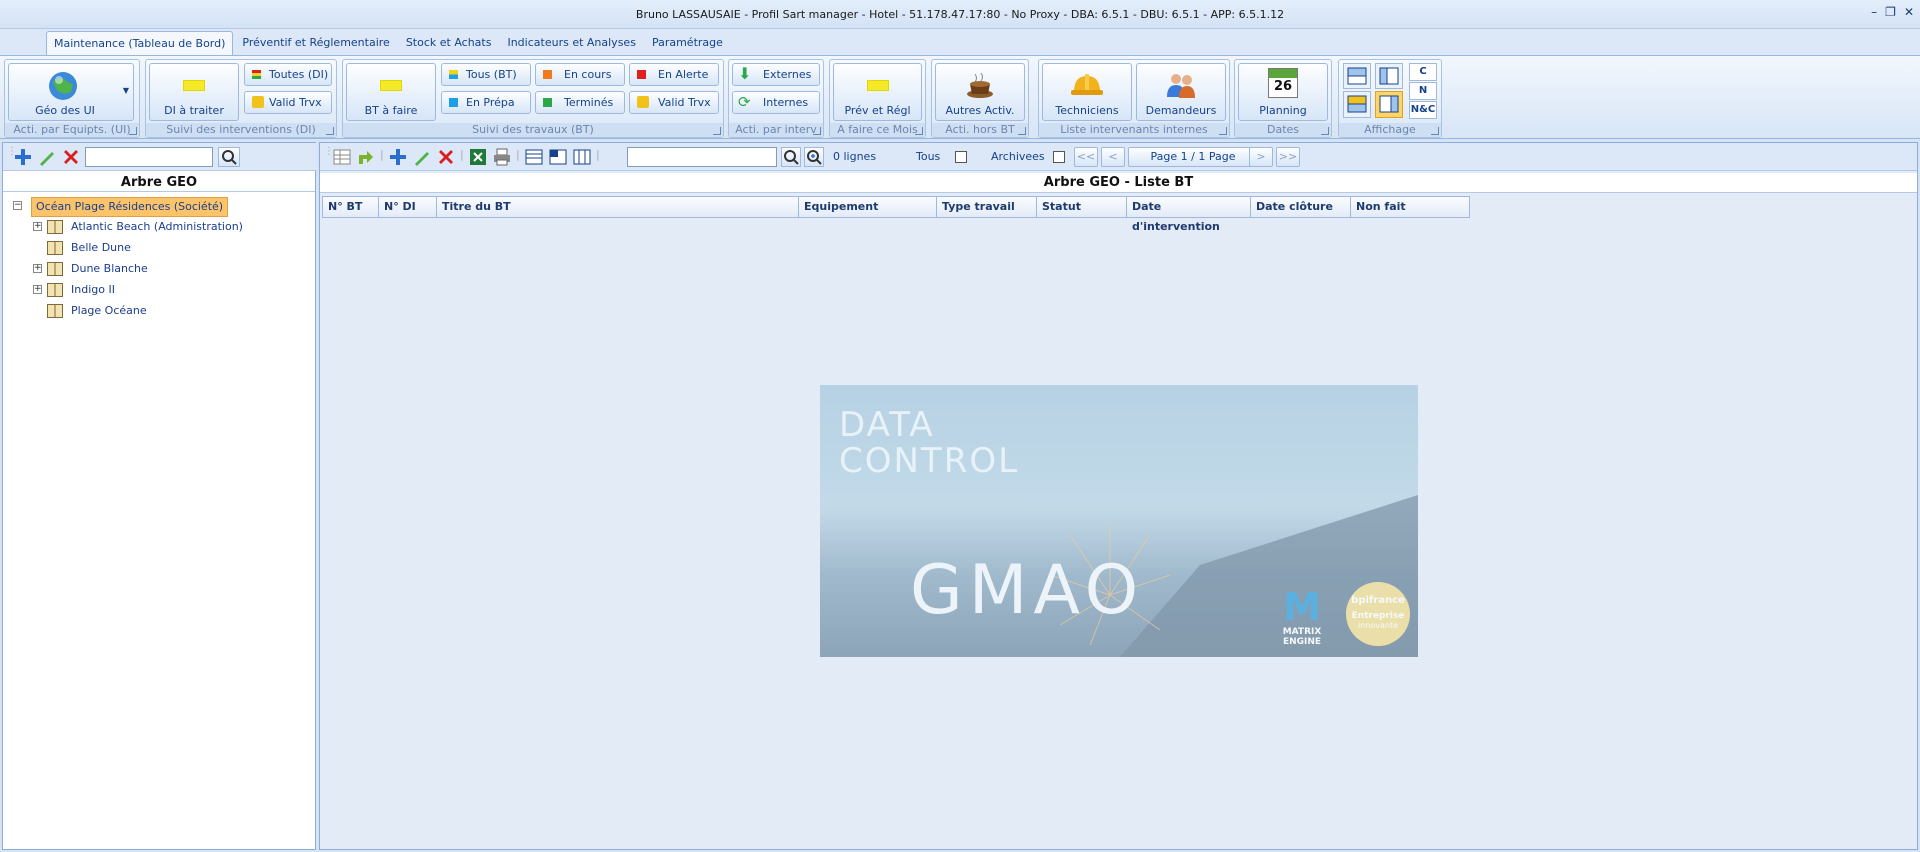 Image resolution: width=1920 pixels, height=852 pixels. I want to click on di-a-traiter-button: DI à traiter, so click(194, 92).